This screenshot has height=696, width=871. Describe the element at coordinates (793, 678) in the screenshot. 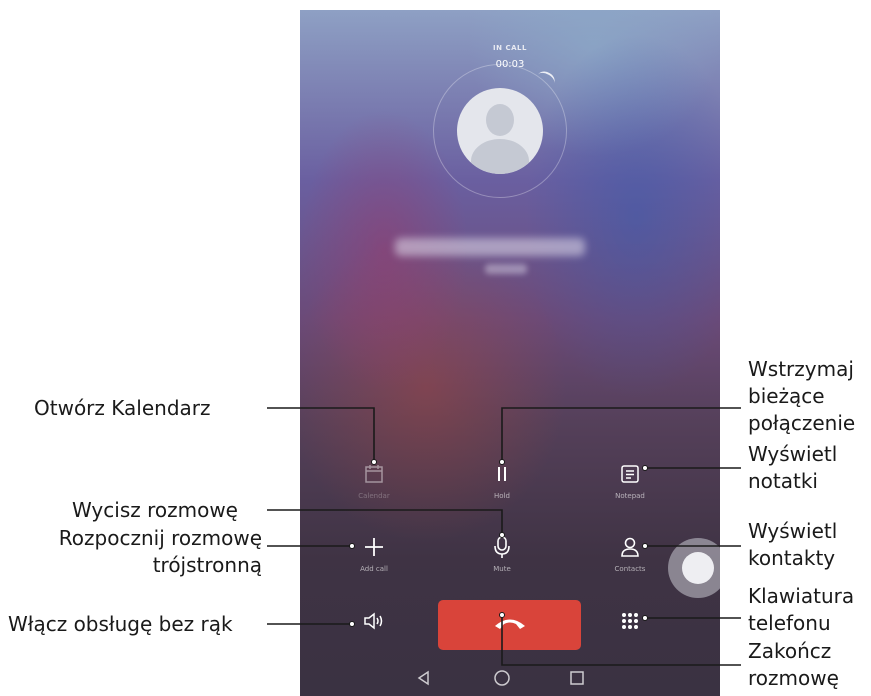

I see `callout-end-call-line-2: rozmowę` at that location.